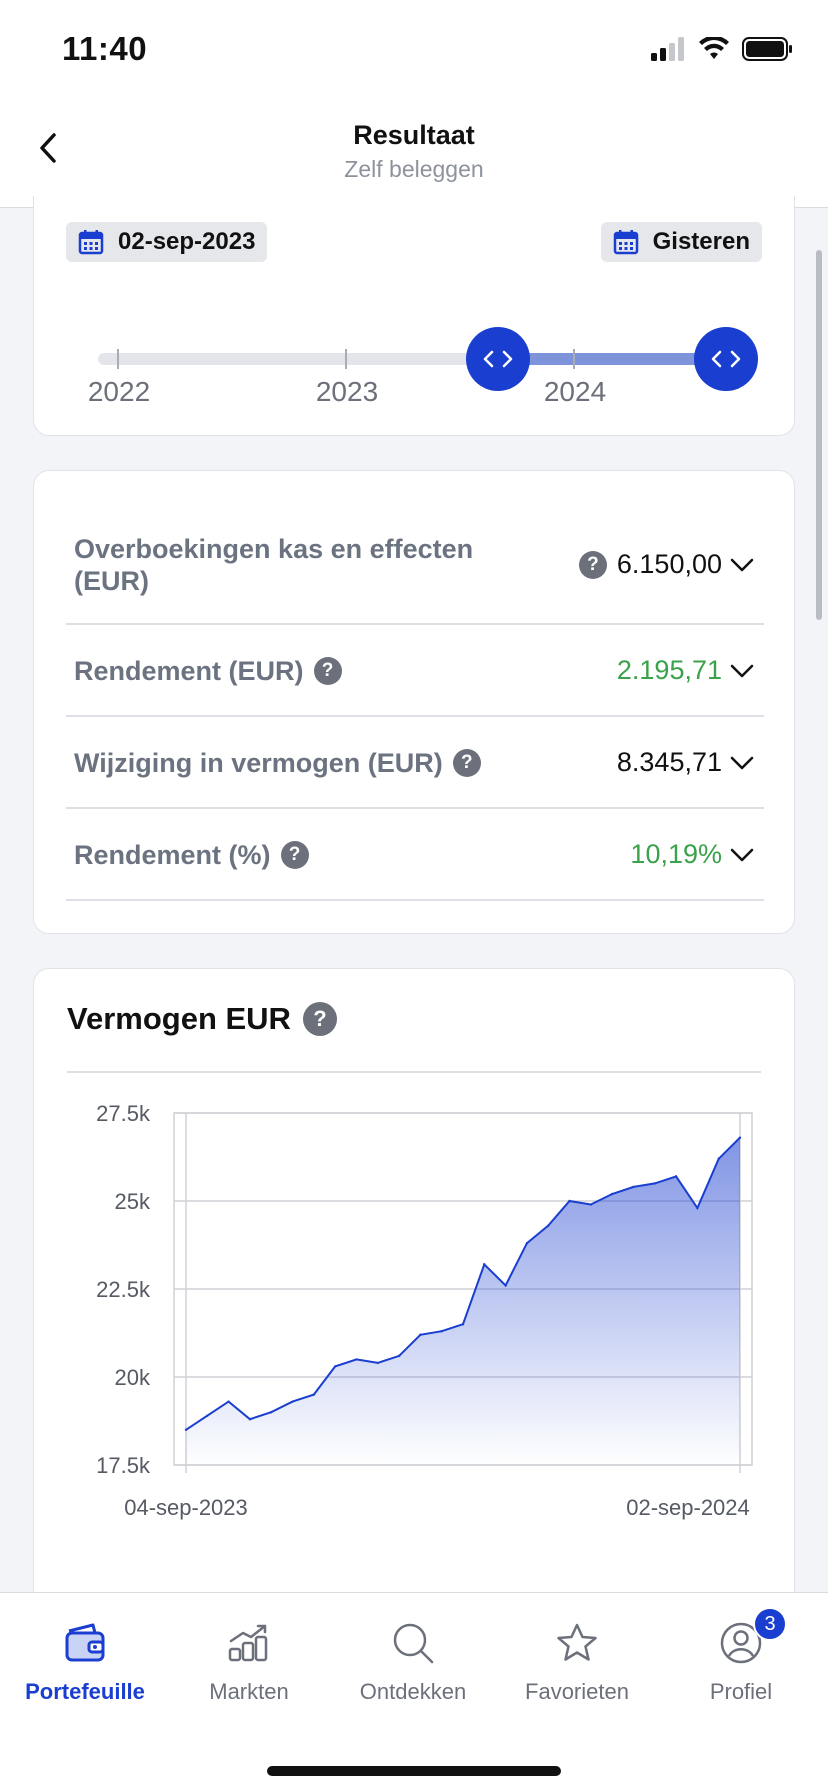 The height and width of the screenshot is (1792, 828). Describe the element at coordinates (415, 671) in the screenshot. I see `stat-row-return-eur: Rendement (EUR) ? 2.195,71` at that location.